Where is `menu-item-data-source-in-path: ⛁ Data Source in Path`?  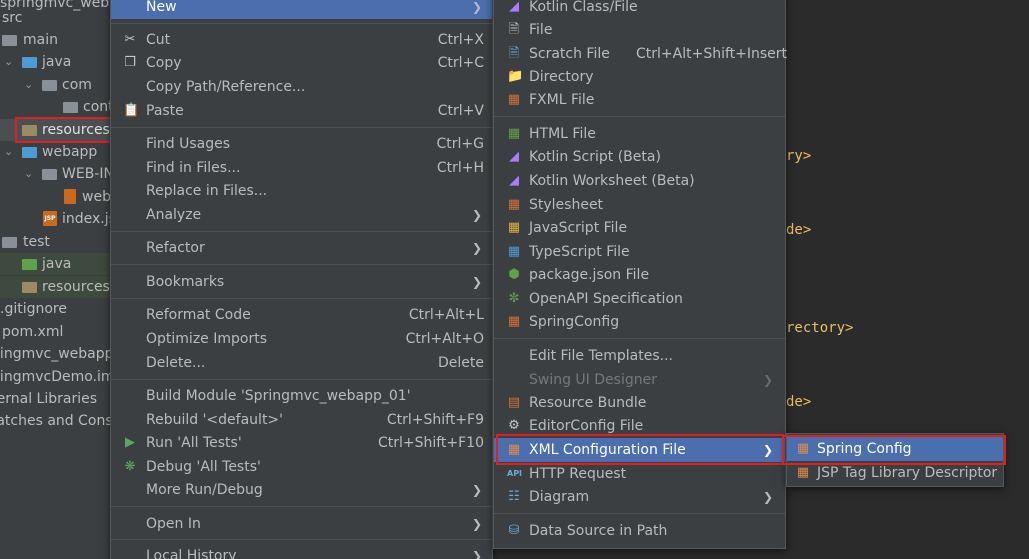 menu-item-data-source-in-path: ⛁ Data Source in Path is located at coordinates (639, 531).